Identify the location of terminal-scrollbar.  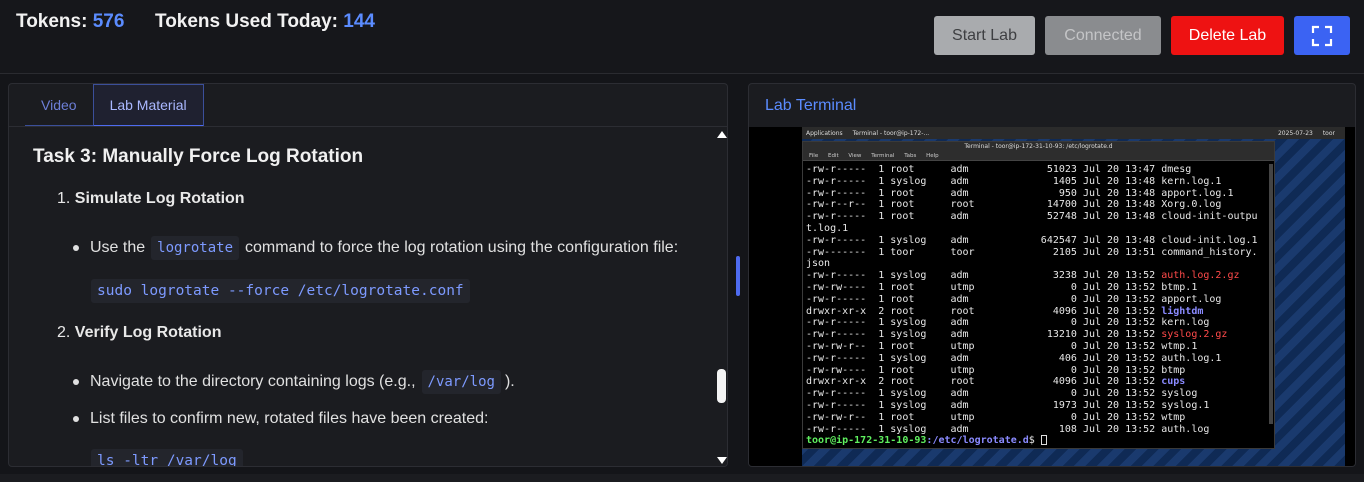
(1271, 294).